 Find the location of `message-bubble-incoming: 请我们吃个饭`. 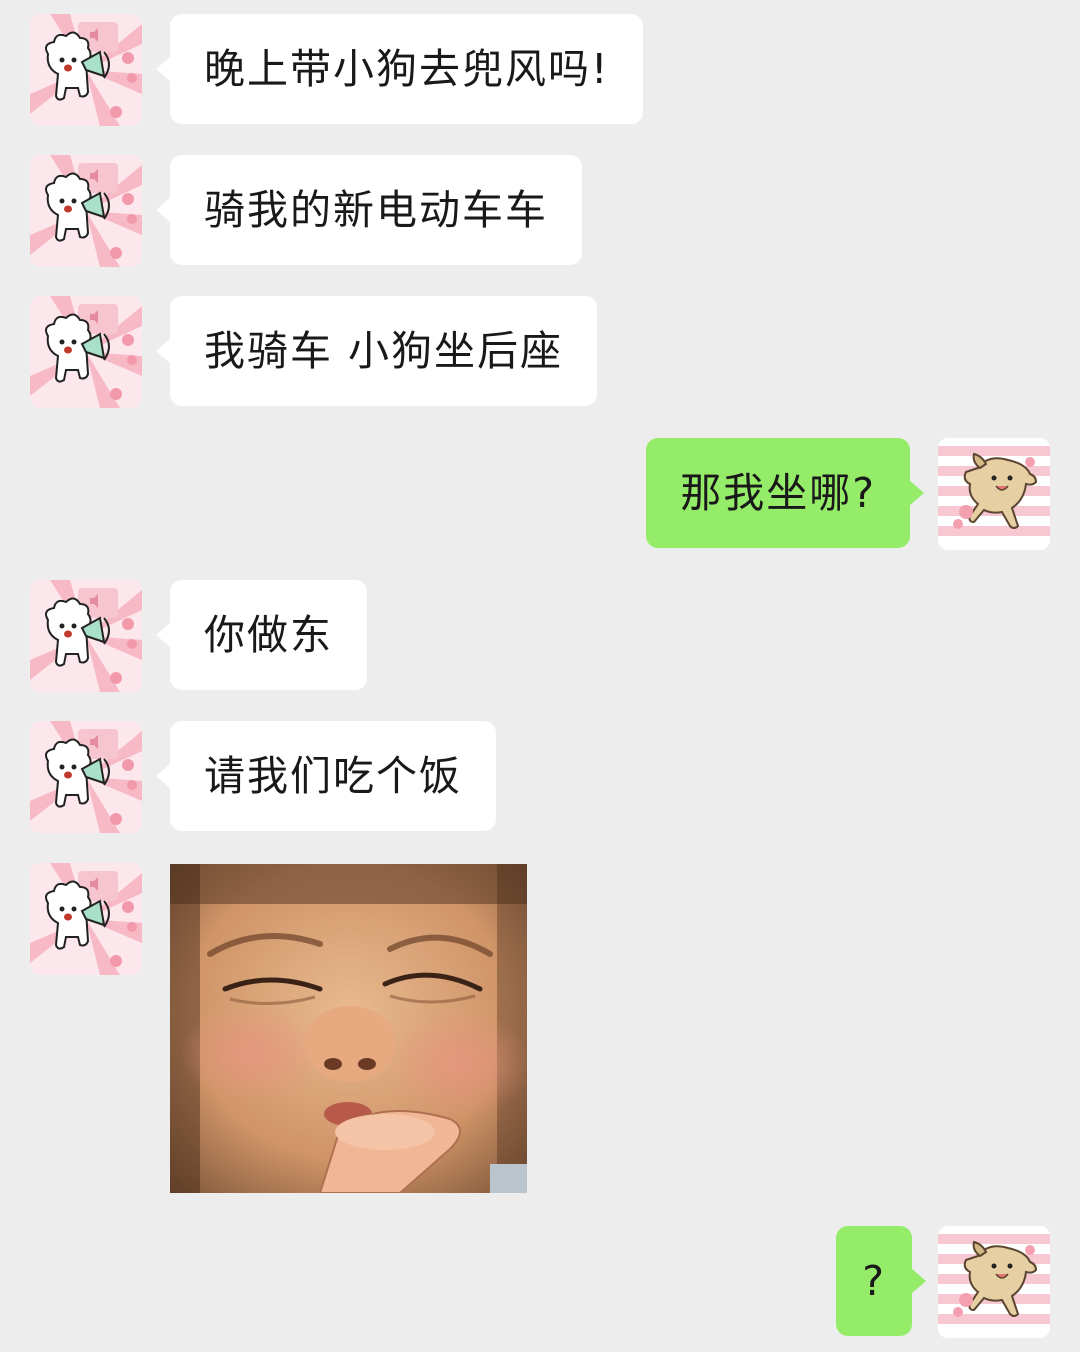

message-bubble-incoming: 请我们吃个饭 is located at coordinates (326, 776).